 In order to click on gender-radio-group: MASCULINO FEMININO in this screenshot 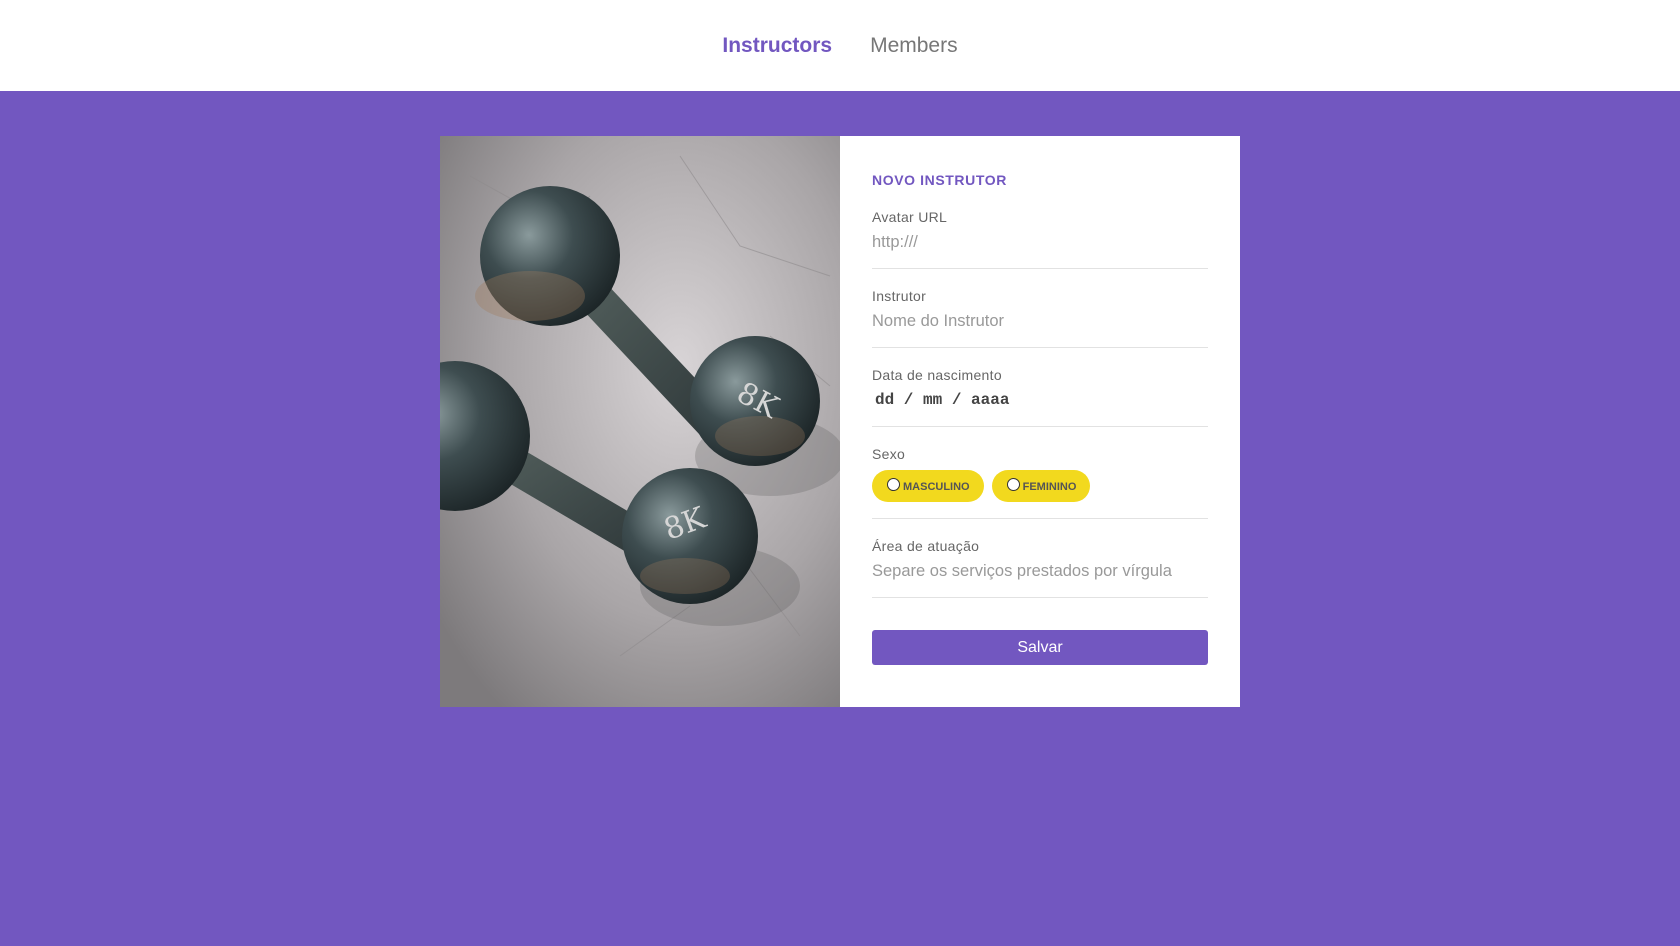, I will do `click(1040, 486)`.